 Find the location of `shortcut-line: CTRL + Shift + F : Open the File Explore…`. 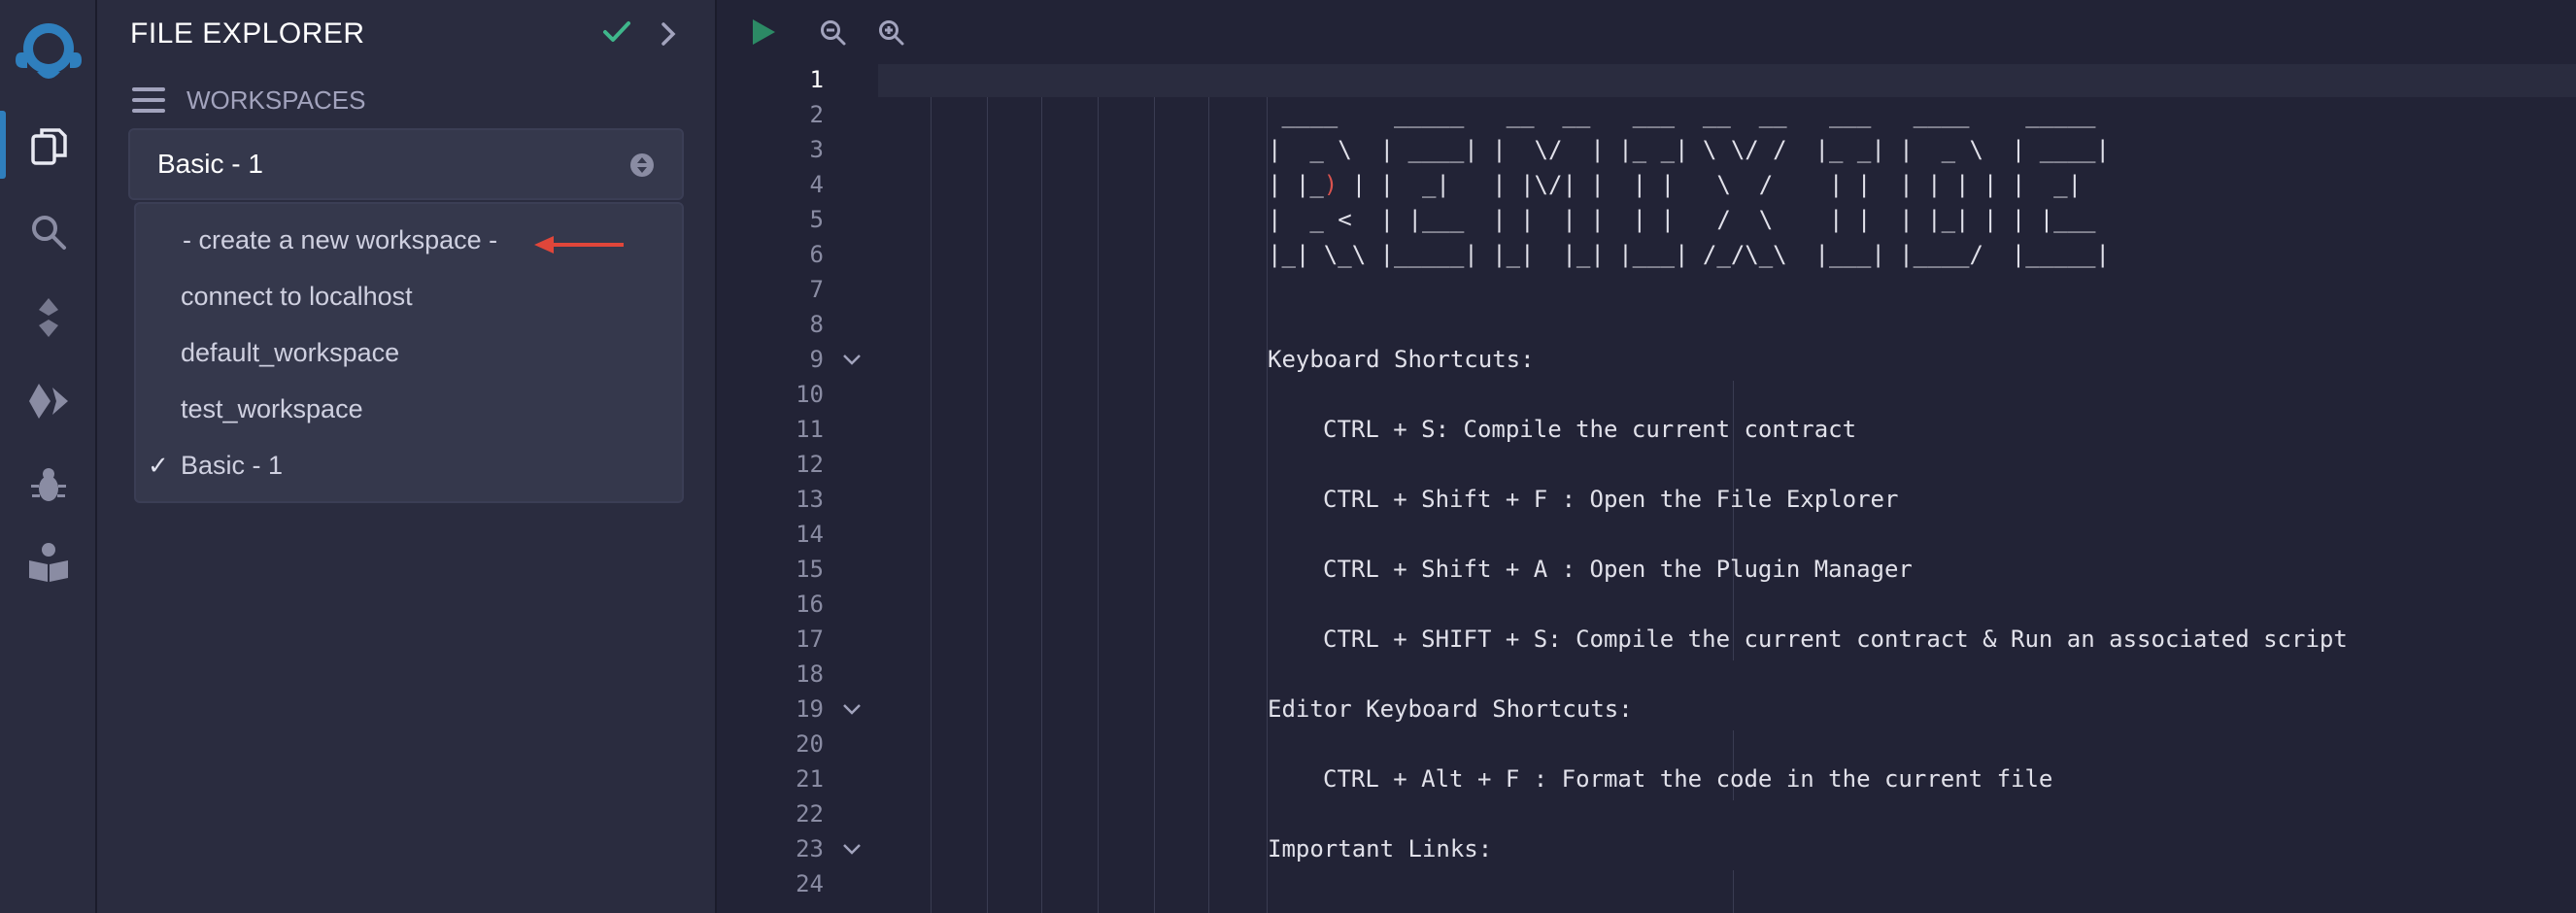

shortcut-line: CTRL + Shift + F : Open the File Explore… is located at coordinates (1611, 499).